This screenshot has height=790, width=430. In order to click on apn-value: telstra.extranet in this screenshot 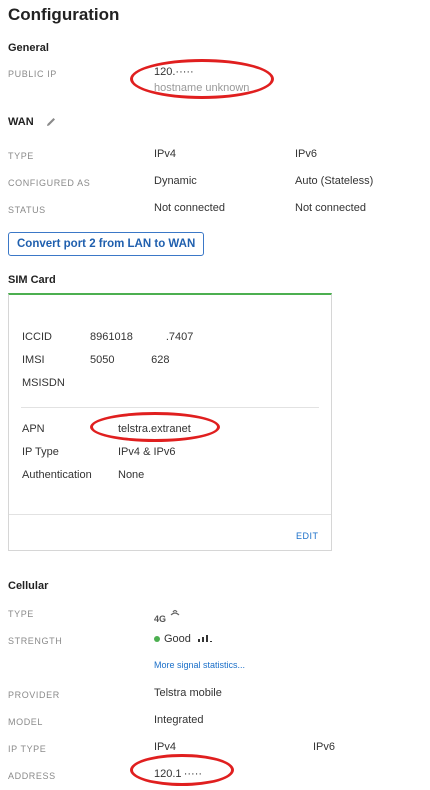, I will do `click(154, 429)`.